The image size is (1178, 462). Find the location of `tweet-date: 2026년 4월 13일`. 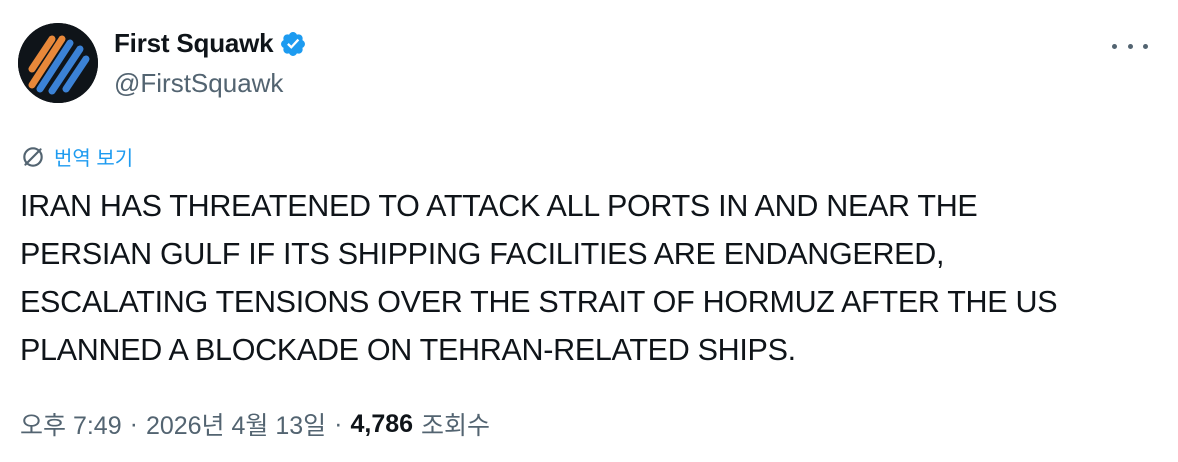

tweet-date: 2026년 4월 13일 is located at coordinates (236, 424).